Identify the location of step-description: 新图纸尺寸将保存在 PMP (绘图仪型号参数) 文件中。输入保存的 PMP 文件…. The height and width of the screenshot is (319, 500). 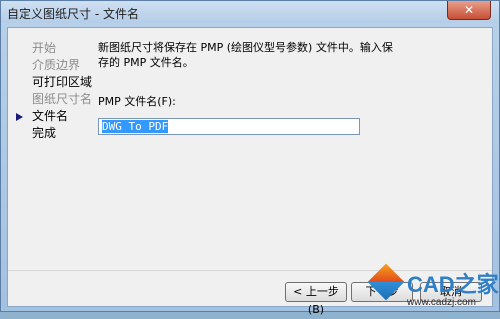
(245, 55).